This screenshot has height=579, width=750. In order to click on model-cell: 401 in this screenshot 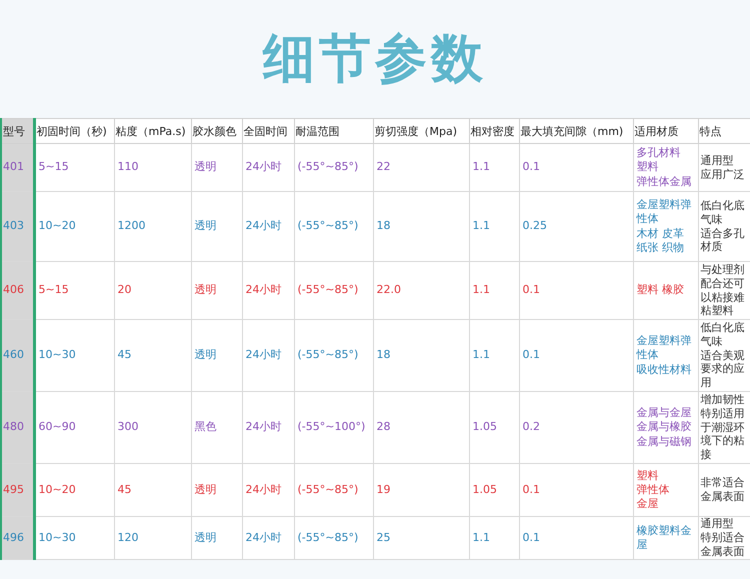, I will do `click(17, 168)`.